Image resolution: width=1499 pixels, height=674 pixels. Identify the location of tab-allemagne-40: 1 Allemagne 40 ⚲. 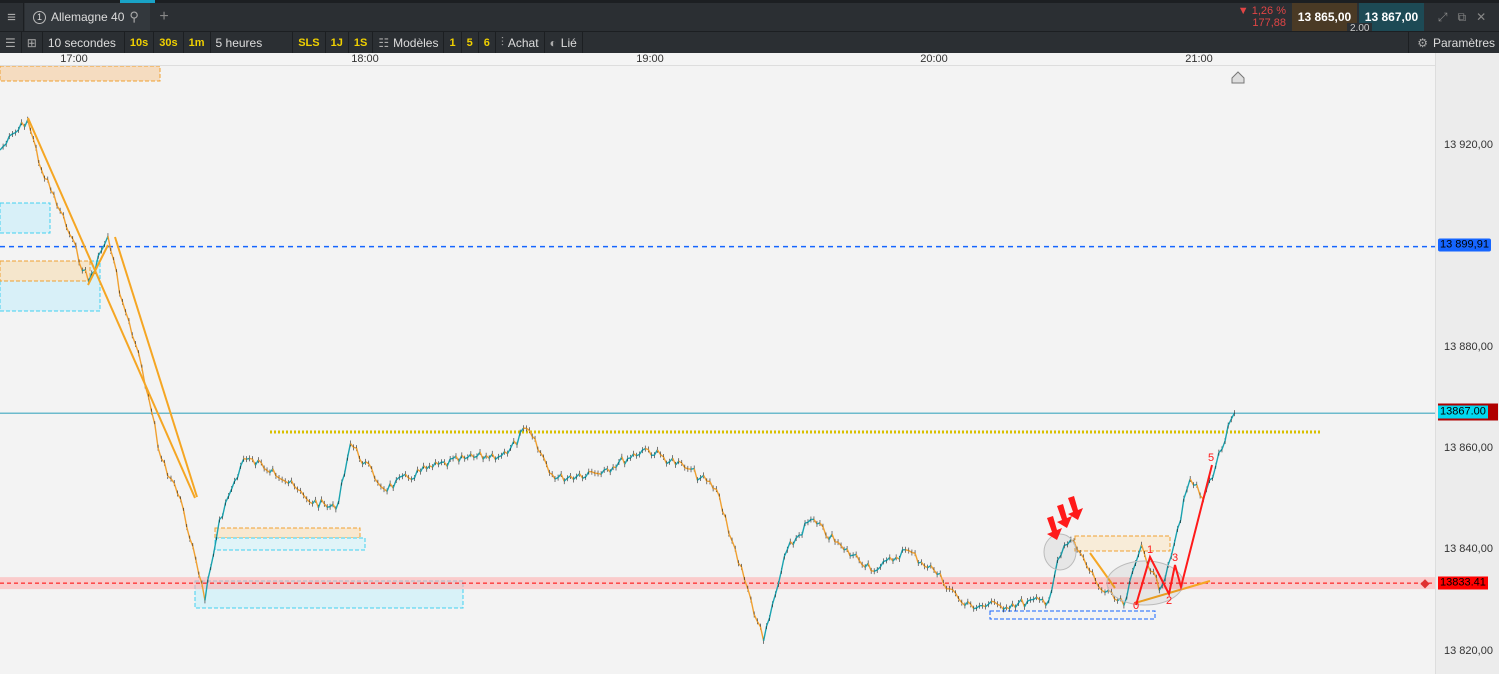
(87, 17).